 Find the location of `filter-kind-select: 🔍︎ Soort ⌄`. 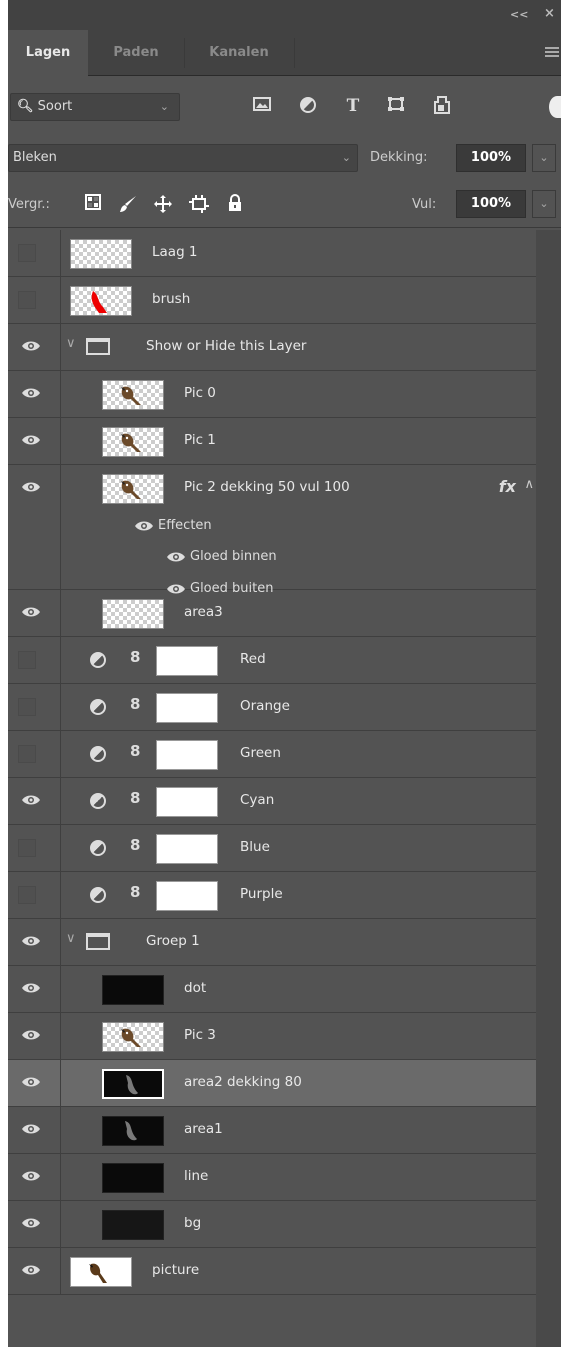

filter-kind-select: 🔍︎ Soort ⌄ is located at coordinates (95, 107).